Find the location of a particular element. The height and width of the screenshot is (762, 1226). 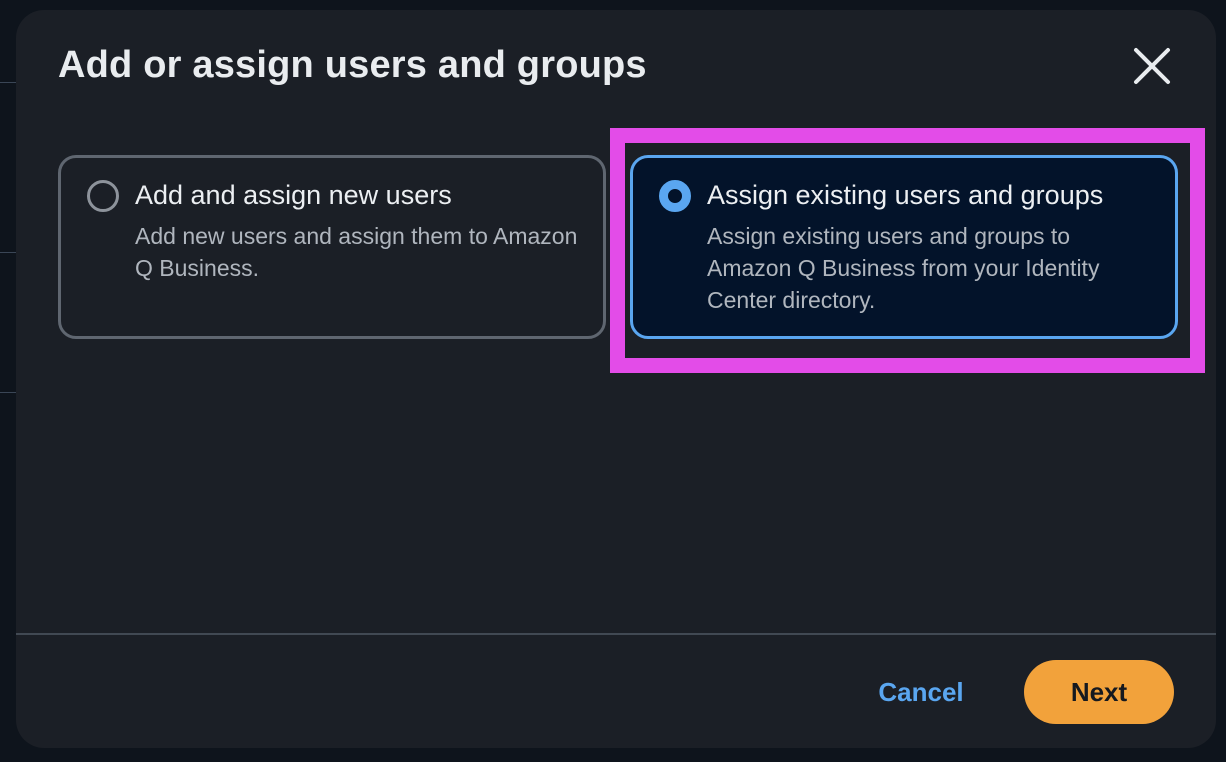

option-title: Assign existing users and groups is located at coordinates (905, 195).